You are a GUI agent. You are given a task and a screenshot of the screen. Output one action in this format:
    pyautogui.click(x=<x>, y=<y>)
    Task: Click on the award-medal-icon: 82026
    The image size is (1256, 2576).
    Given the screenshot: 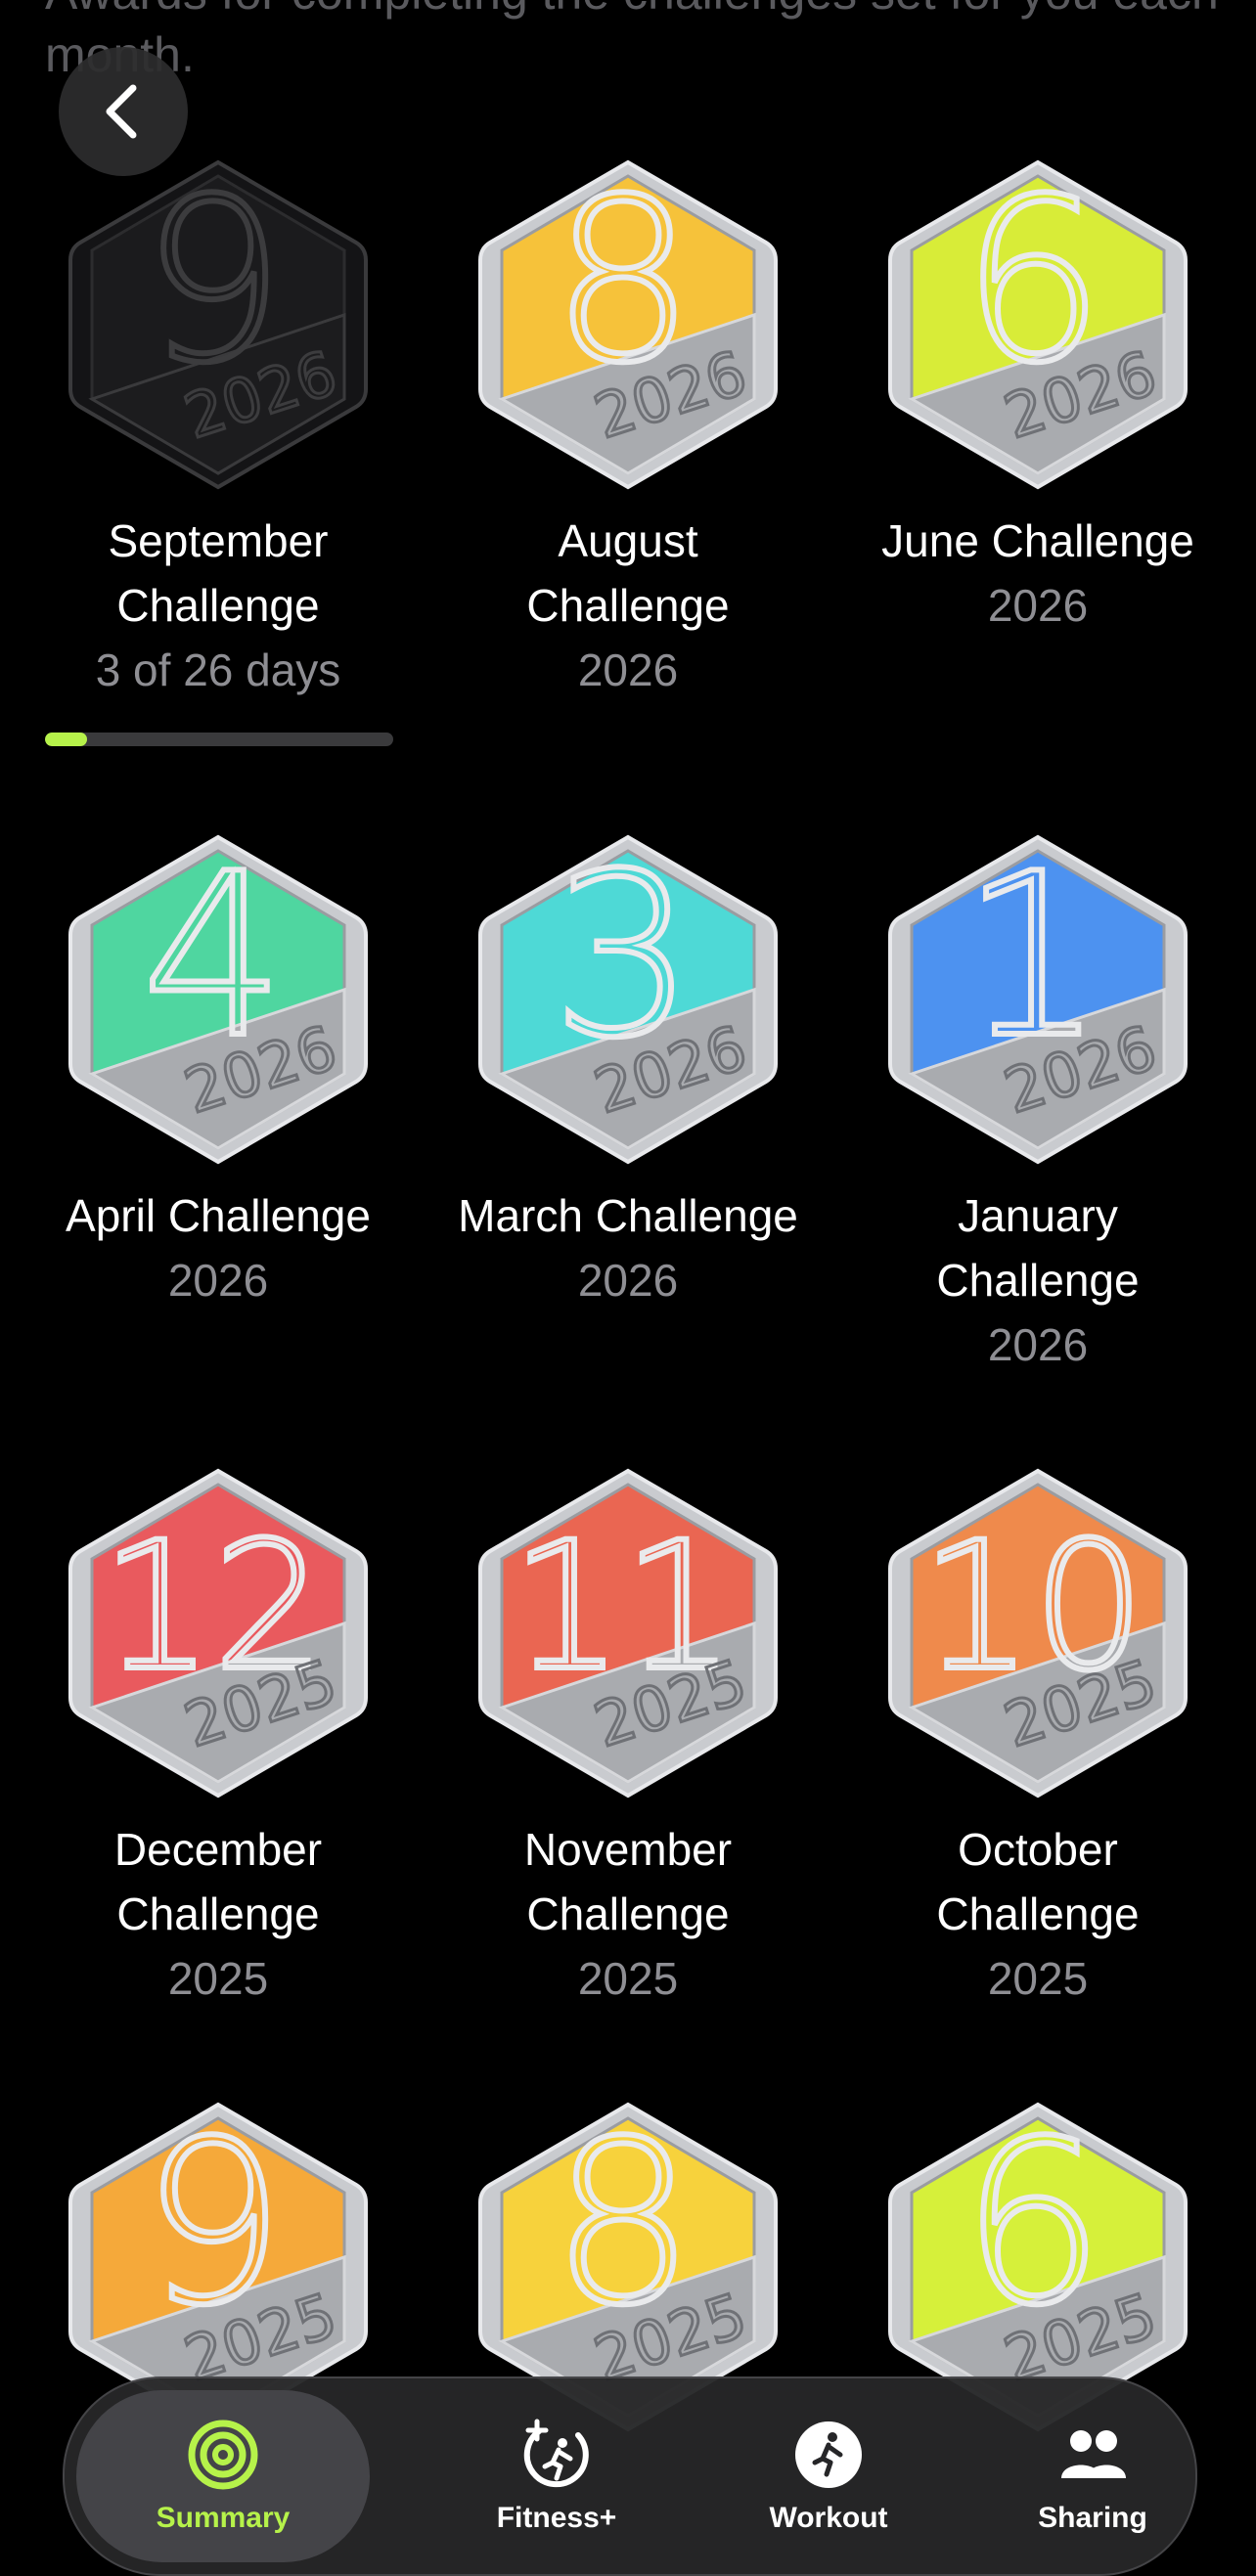 What is the action you would take?
    pyautogui.click(x=628, y=324)
    